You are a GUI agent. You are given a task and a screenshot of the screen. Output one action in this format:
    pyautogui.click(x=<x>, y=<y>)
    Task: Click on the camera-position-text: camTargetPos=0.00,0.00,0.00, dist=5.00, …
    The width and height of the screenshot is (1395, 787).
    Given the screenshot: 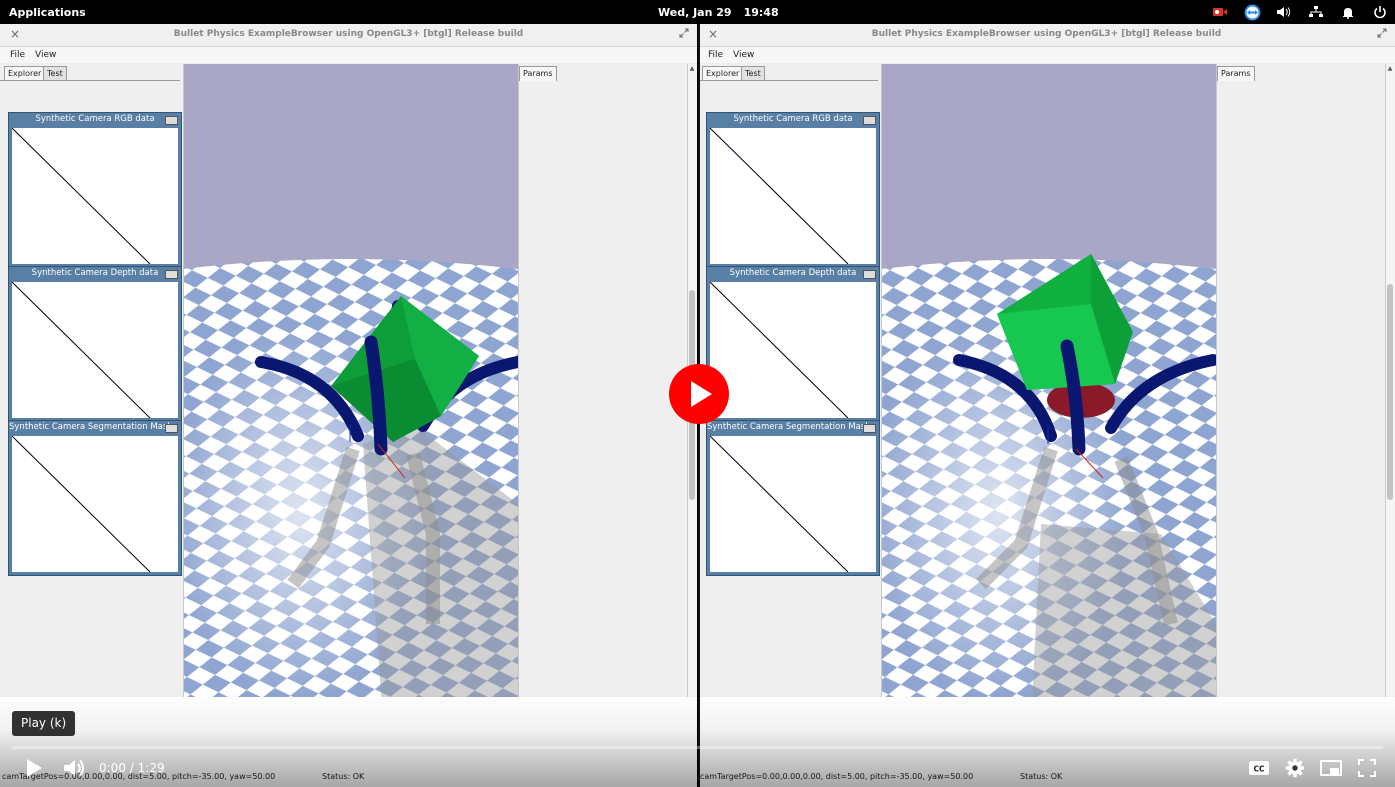 What is the action you would take?
    pyautogui.click(x=837, y=776)
    